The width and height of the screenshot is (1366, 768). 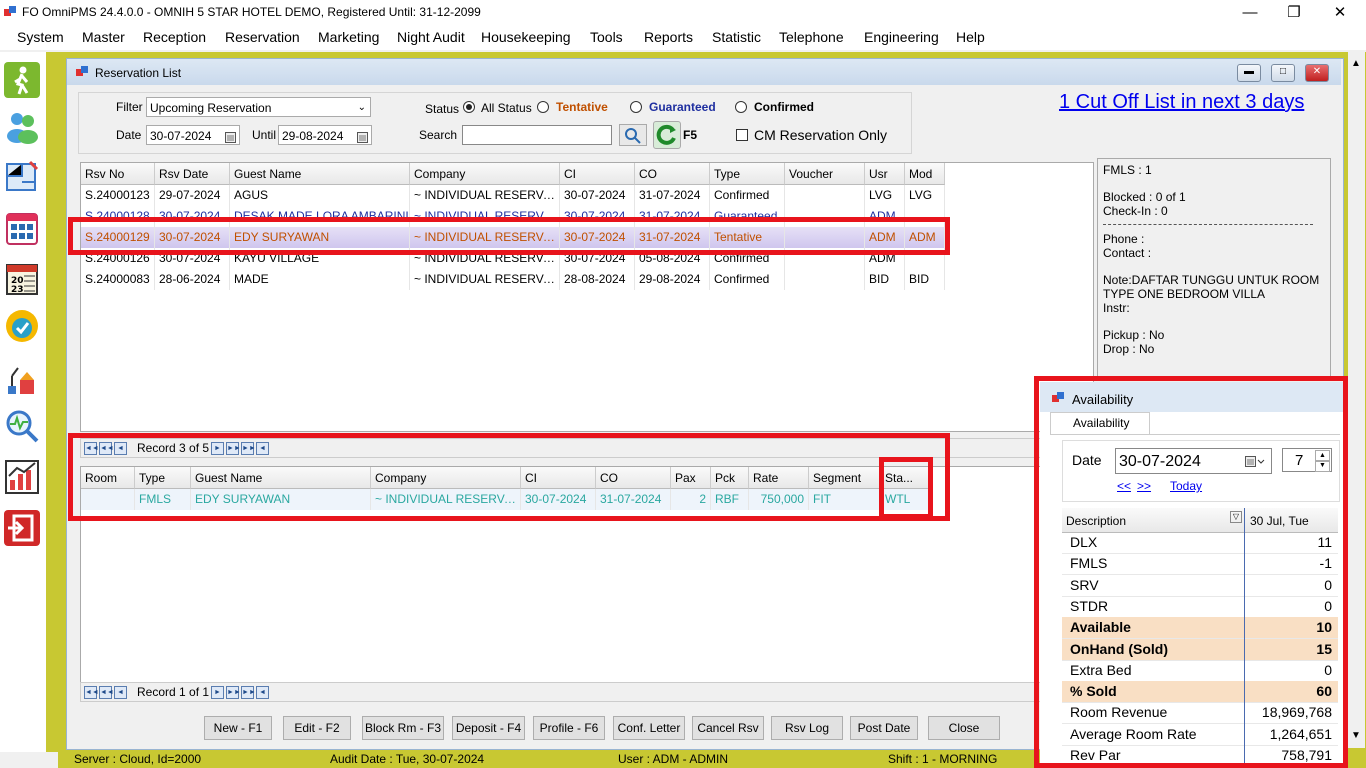 I want to click on reservation-col-header: Mod, so click(x=925, y=174).